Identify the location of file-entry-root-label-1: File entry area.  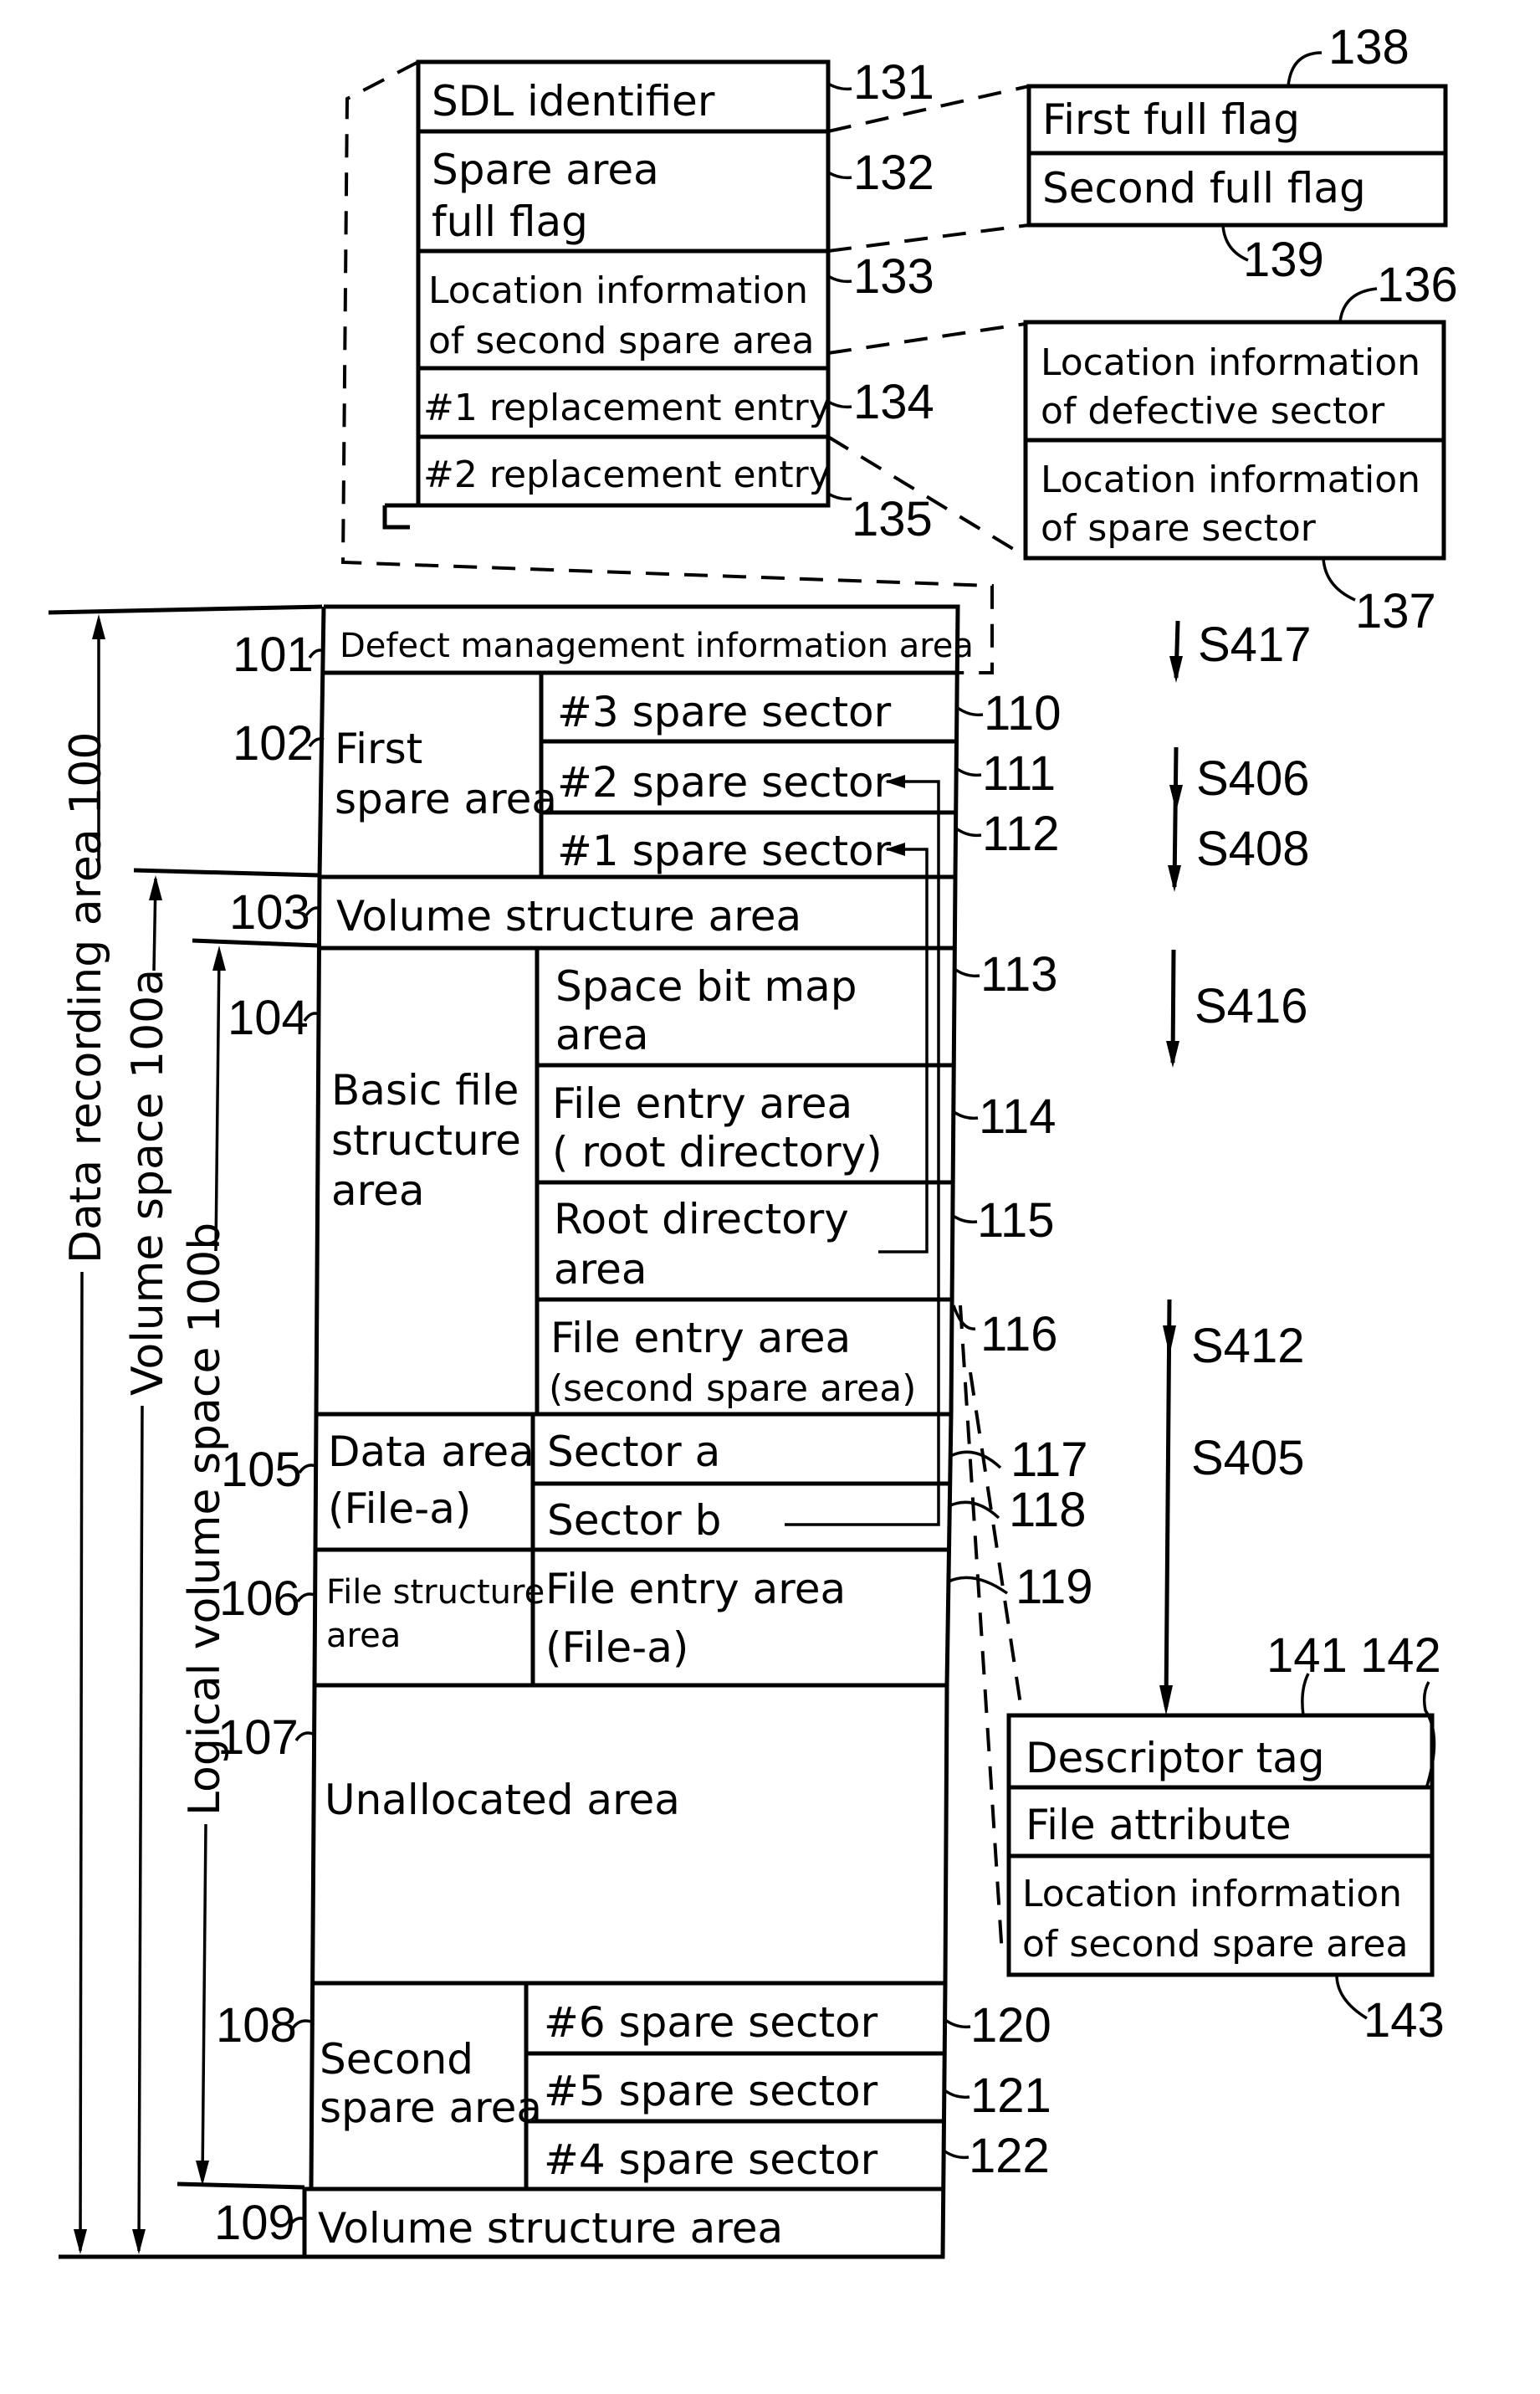
(702, 1103).